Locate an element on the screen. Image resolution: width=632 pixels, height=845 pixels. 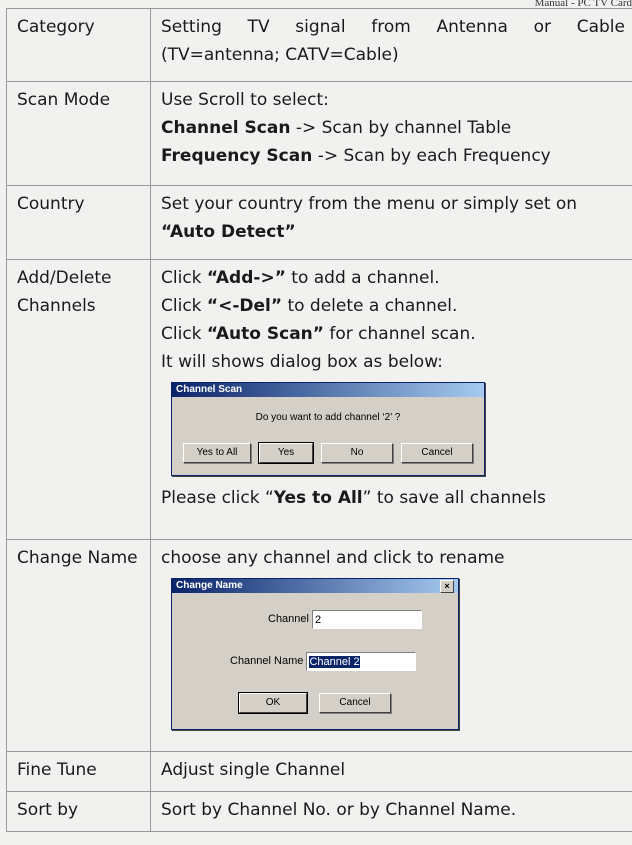
channel-scan-desc: -> Scan by channel Table is located at coordinates (401, 128).